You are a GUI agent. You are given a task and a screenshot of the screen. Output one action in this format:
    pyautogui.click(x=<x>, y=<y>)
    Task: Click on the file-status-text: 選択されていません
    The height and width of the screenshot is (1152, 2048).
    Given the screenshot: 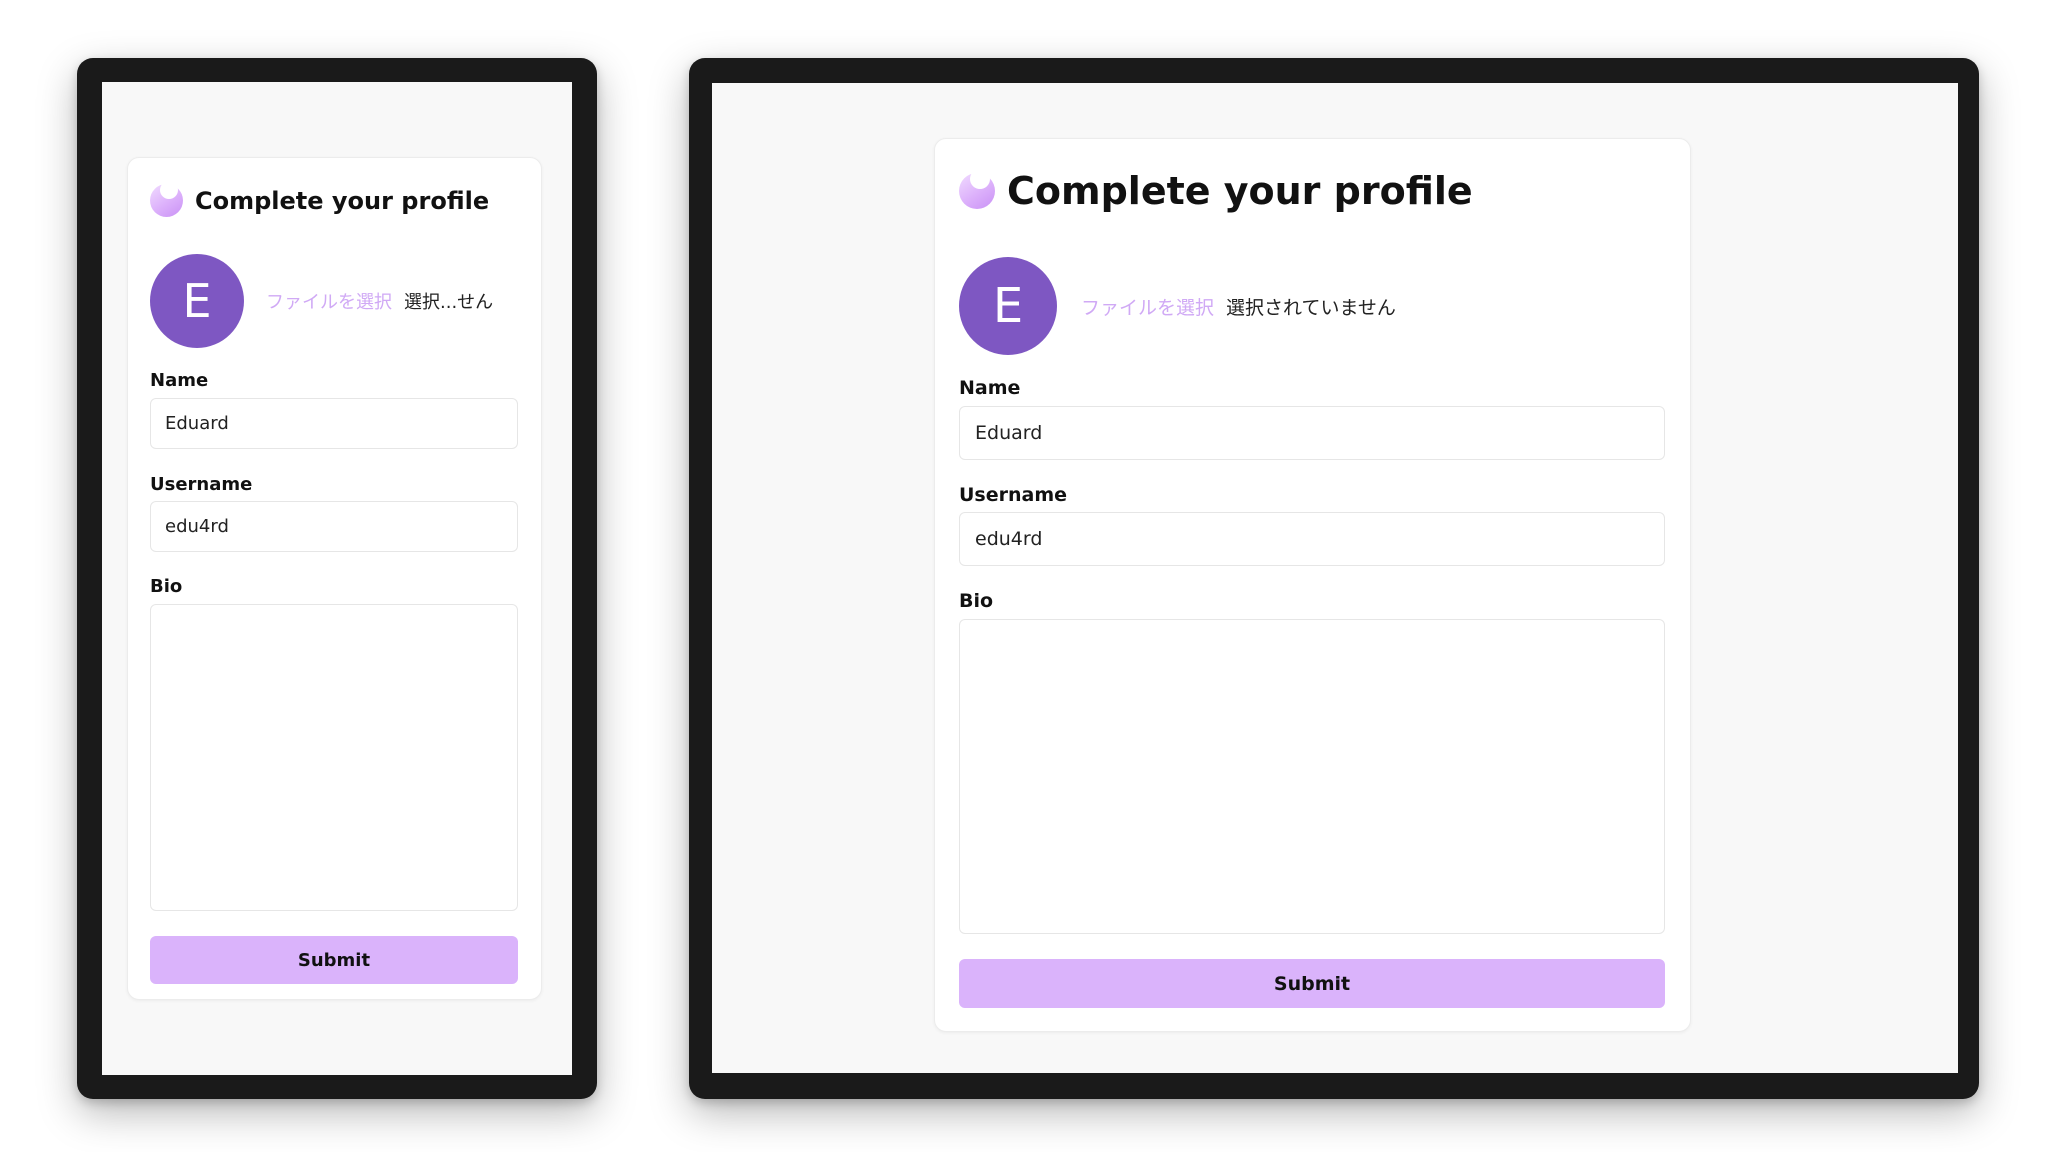 What is the action you would take?
    pyautogui.click(x=1311, y=307)
    